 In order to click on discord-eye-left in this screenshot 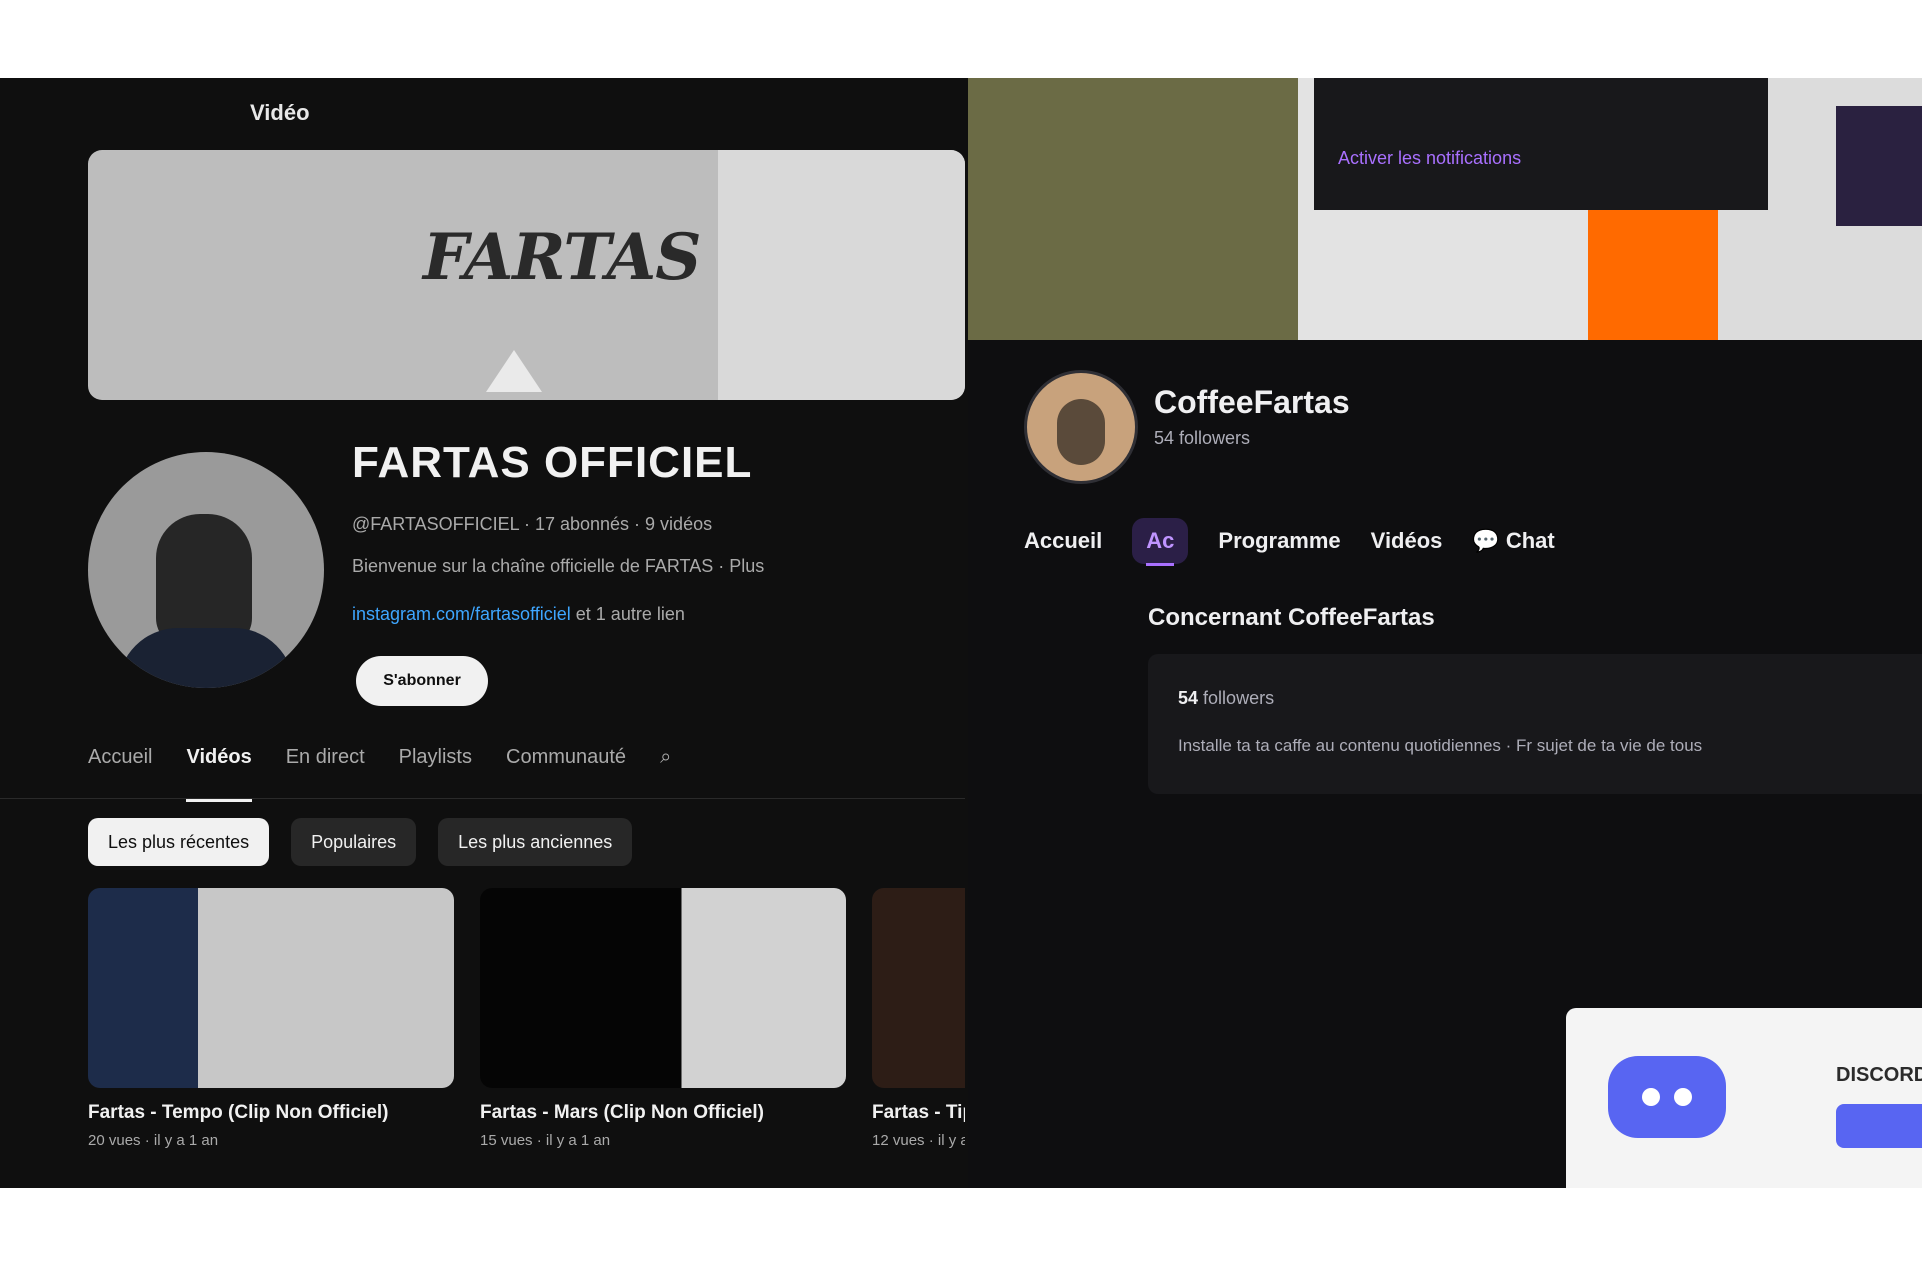, I will do `click(1651, 1097)`.